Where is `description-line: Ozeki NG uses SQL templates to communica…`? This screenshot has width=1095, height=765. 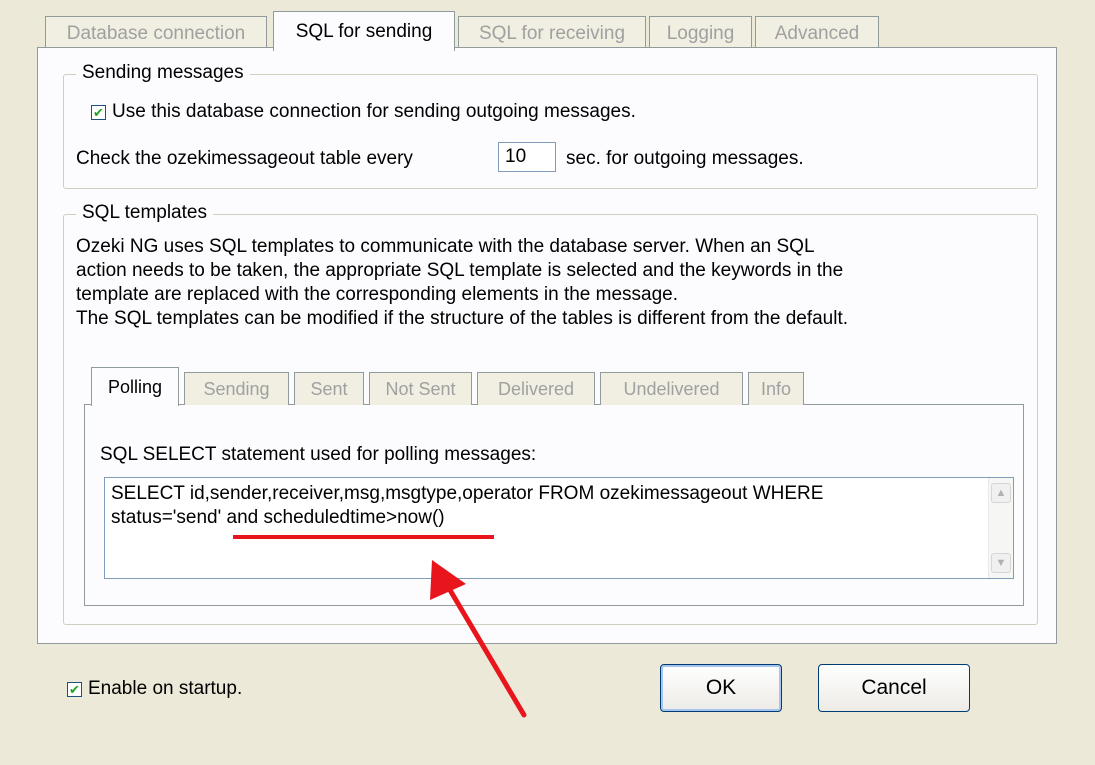
description-line: Ozeki NG uses SQL templates to communica… is located at coordinates (445, 246).